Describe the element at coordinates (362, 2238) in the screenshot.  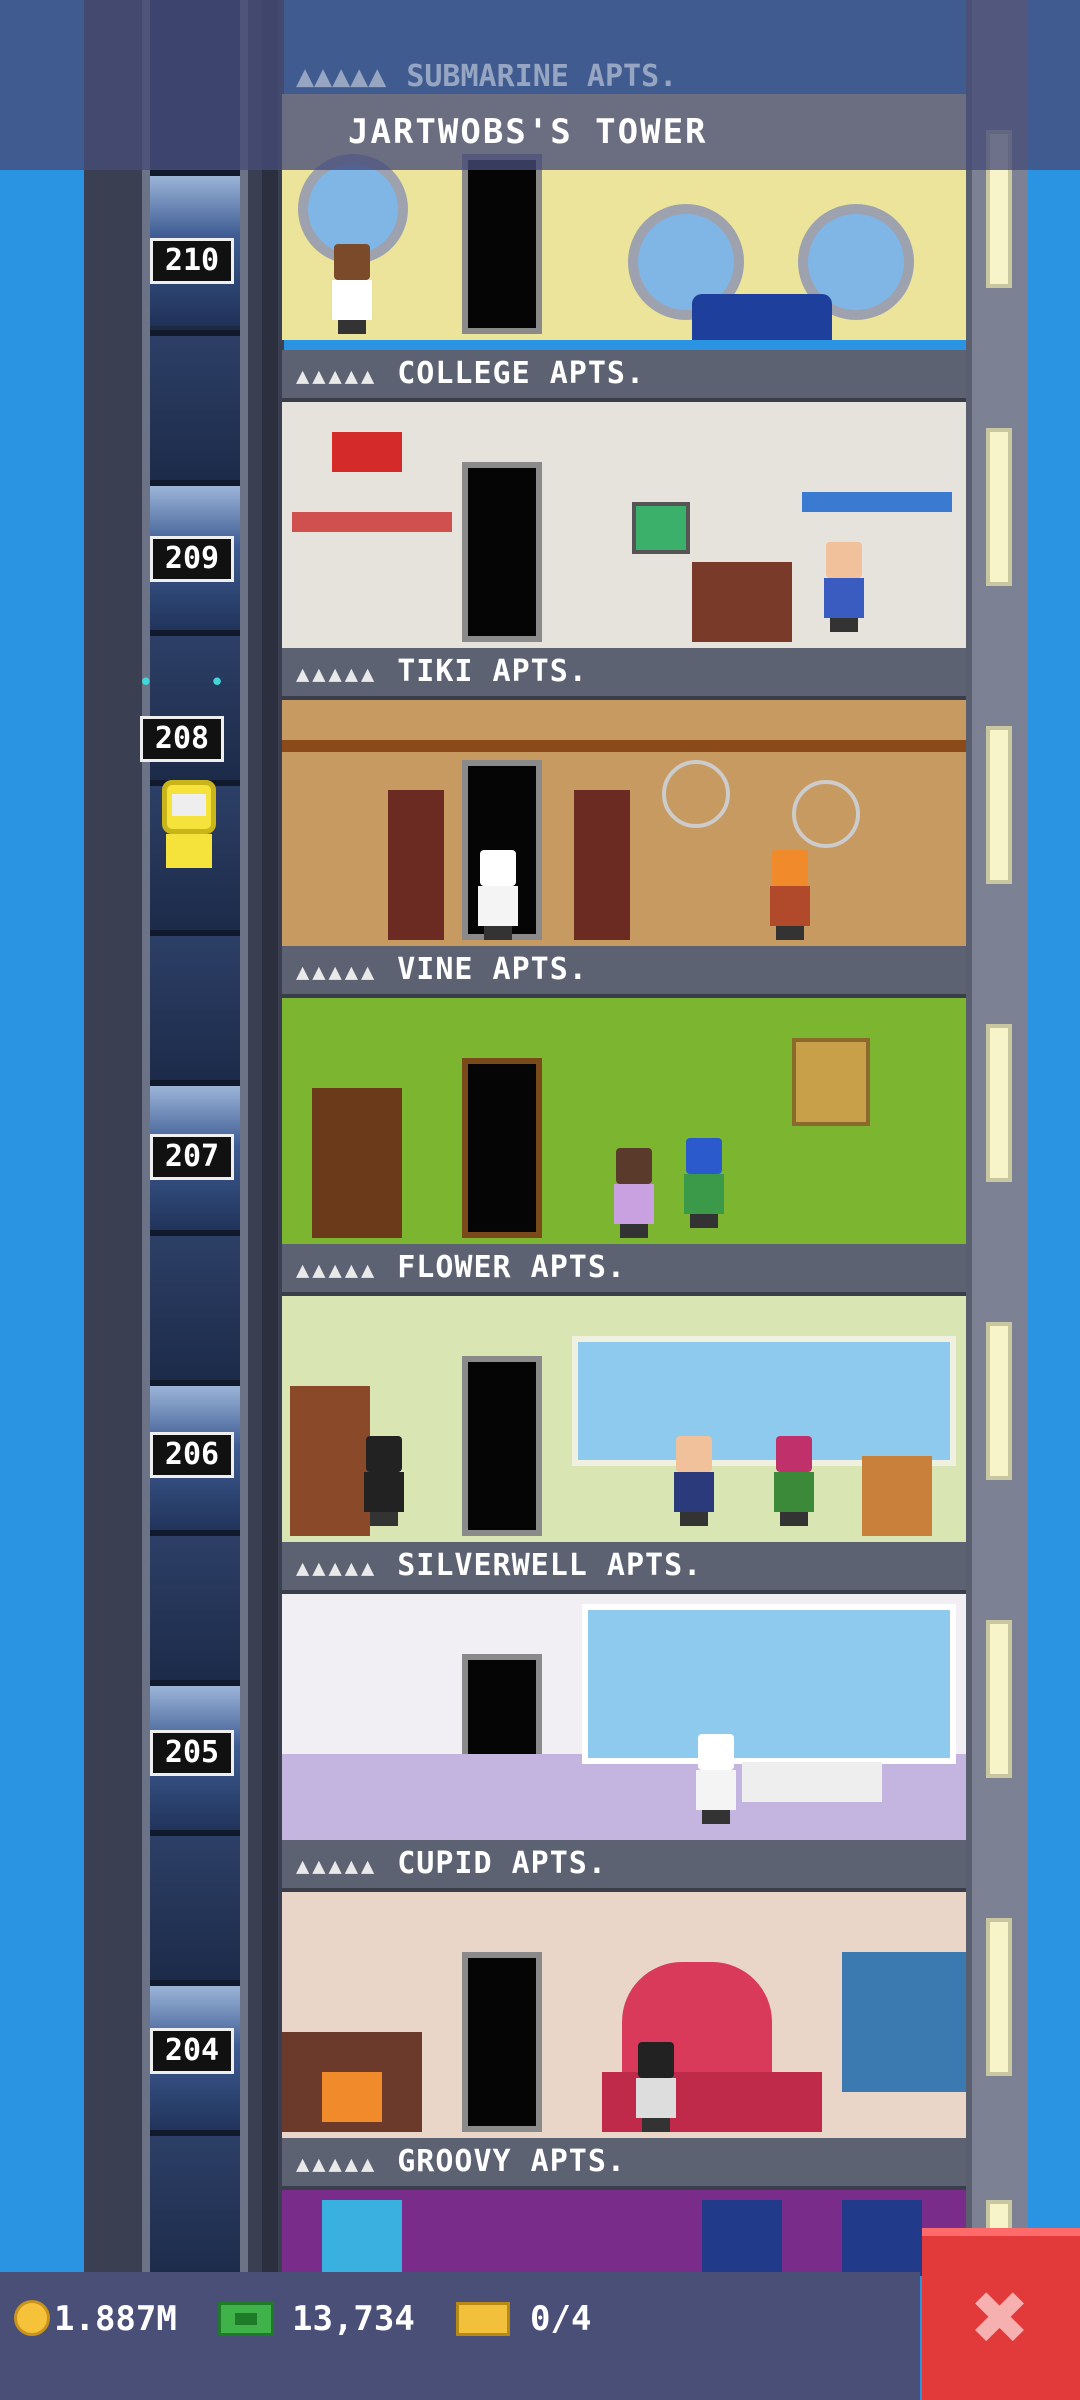
I see `light` at that location.